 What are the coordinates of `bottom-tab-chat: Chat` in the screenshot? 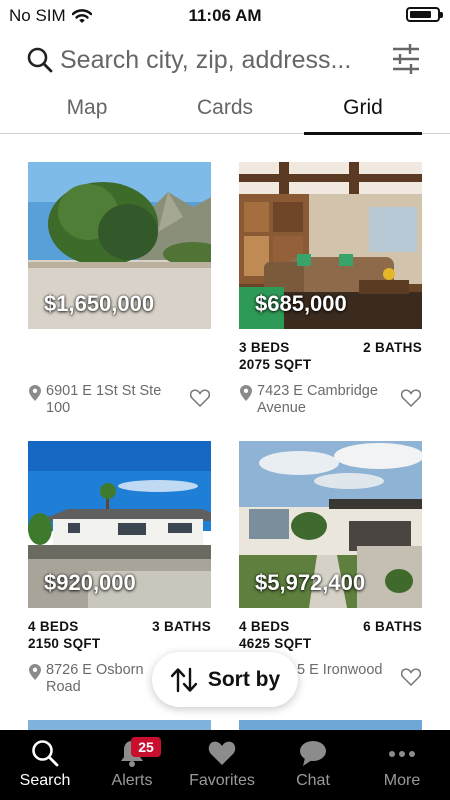 It's located at (313, 765).